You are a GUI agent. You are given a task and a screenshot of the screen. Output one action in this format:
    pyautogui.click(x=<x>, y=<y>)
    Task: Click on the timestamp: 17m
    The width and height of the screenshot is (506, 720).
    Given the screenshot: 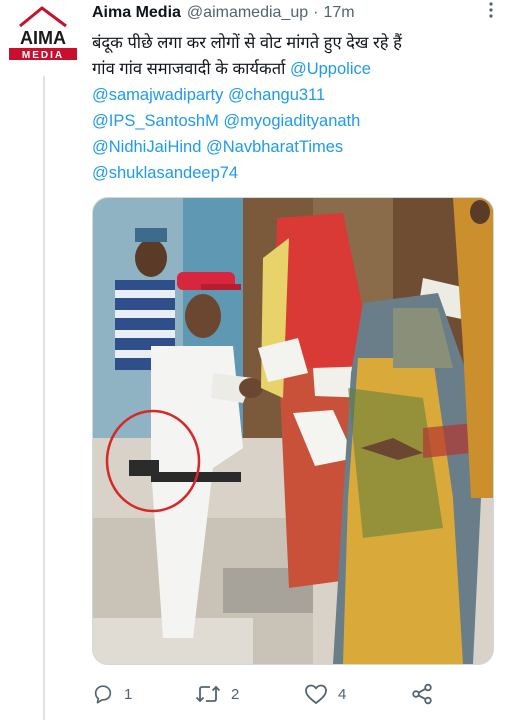 What is the action you would take?
    pyautogui.click(x=338, y=13)
    